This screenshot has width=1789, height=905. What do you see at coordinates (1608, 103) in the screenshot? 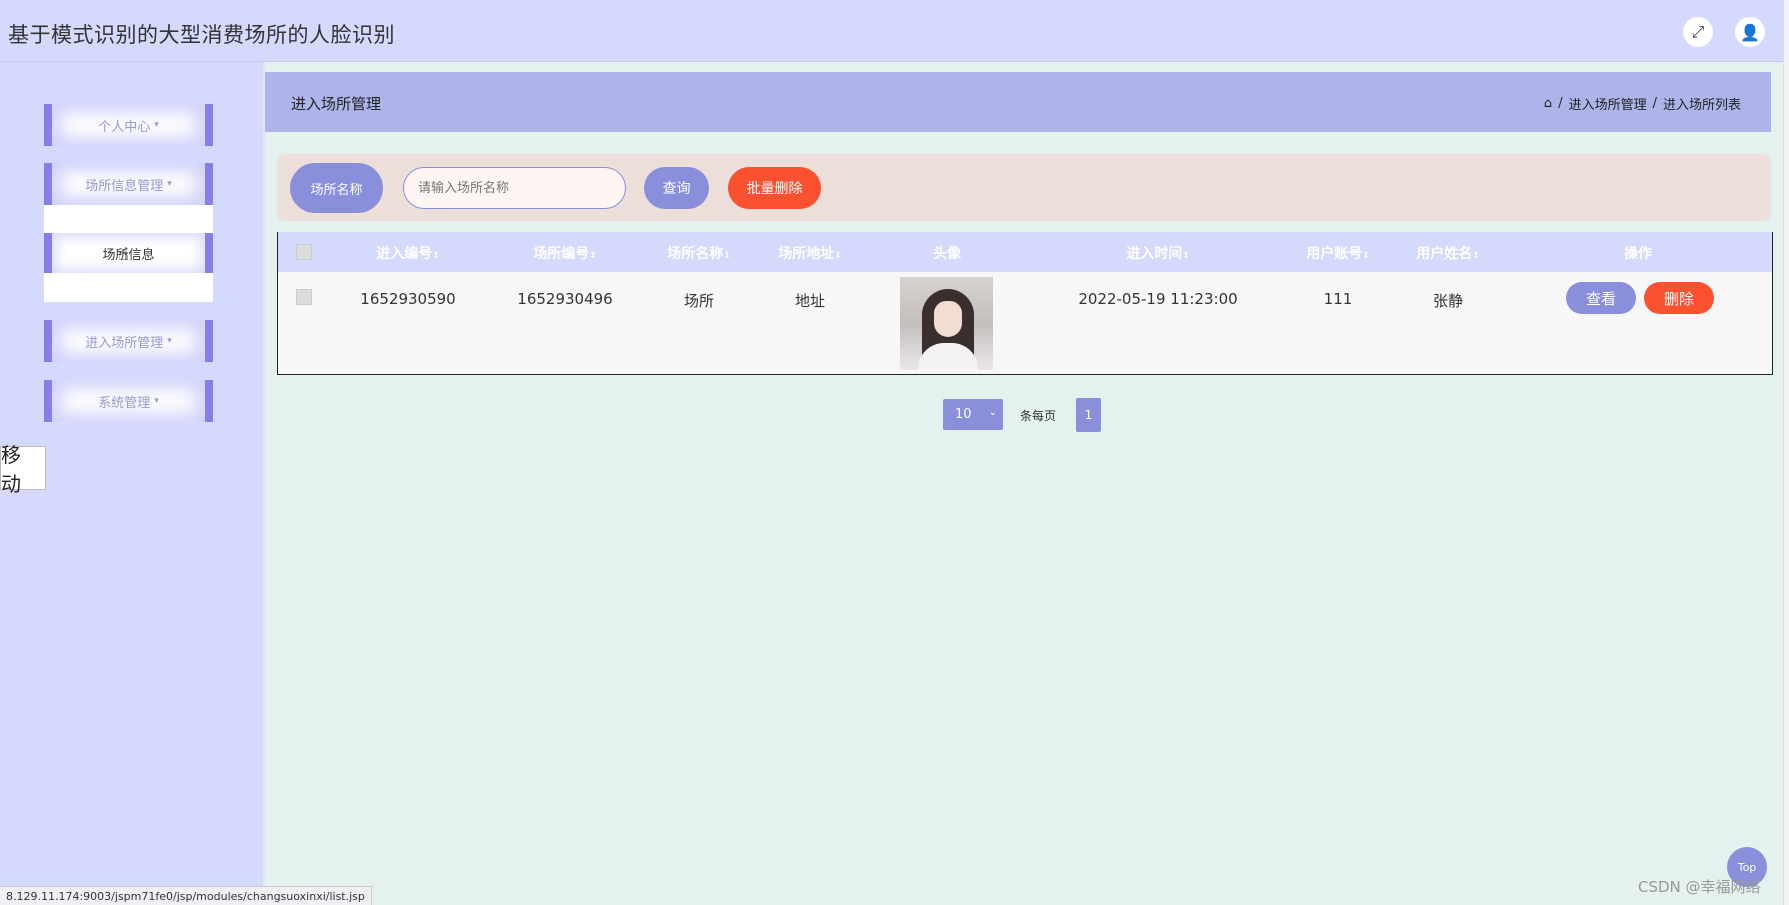
I see `breadcrumb-item: 进入场所管理` at bounding box center [1608, 103].